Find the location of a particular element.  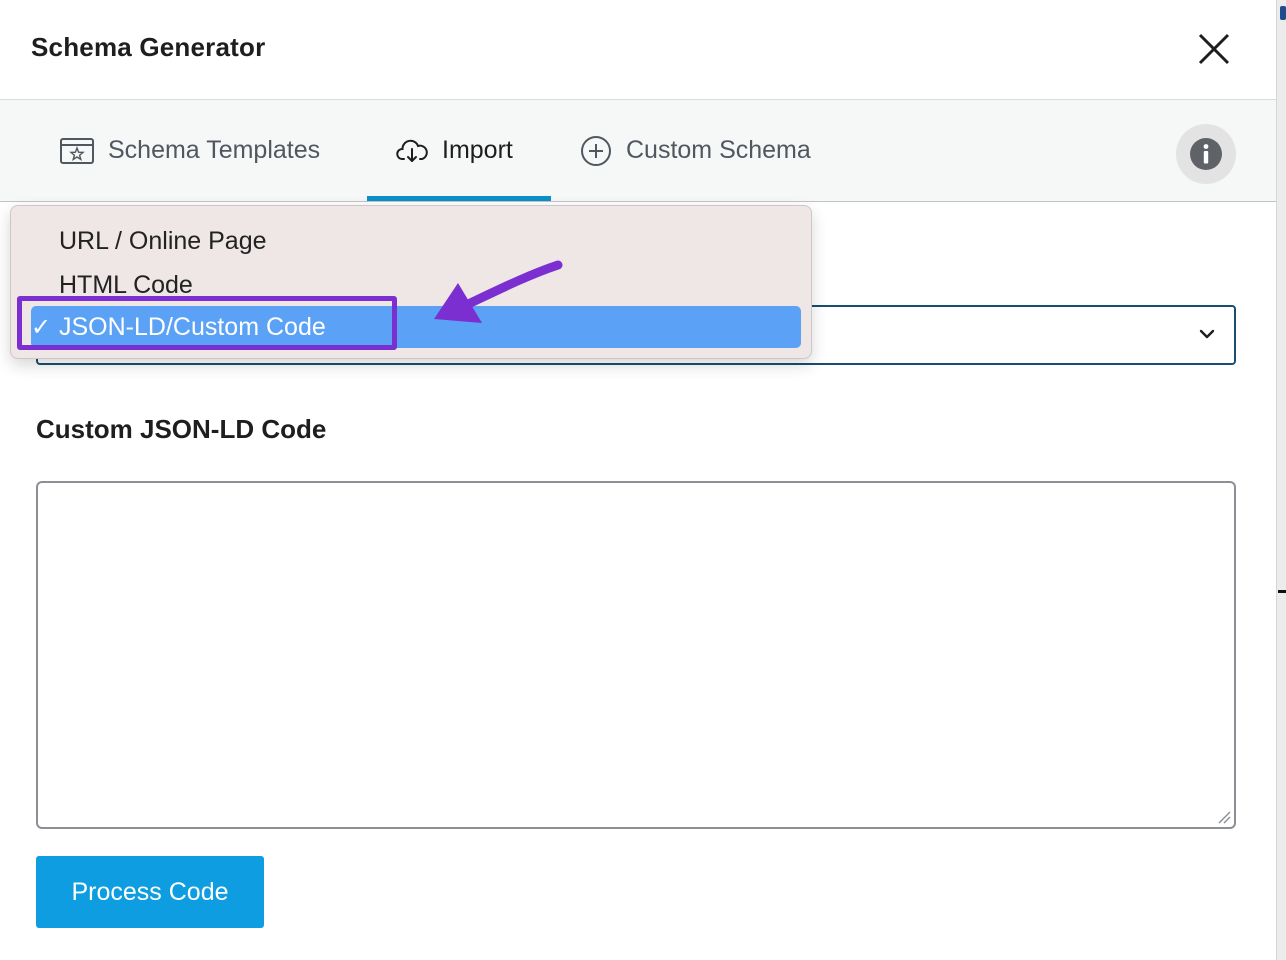

close-button is located at coordinates (1214, 49).